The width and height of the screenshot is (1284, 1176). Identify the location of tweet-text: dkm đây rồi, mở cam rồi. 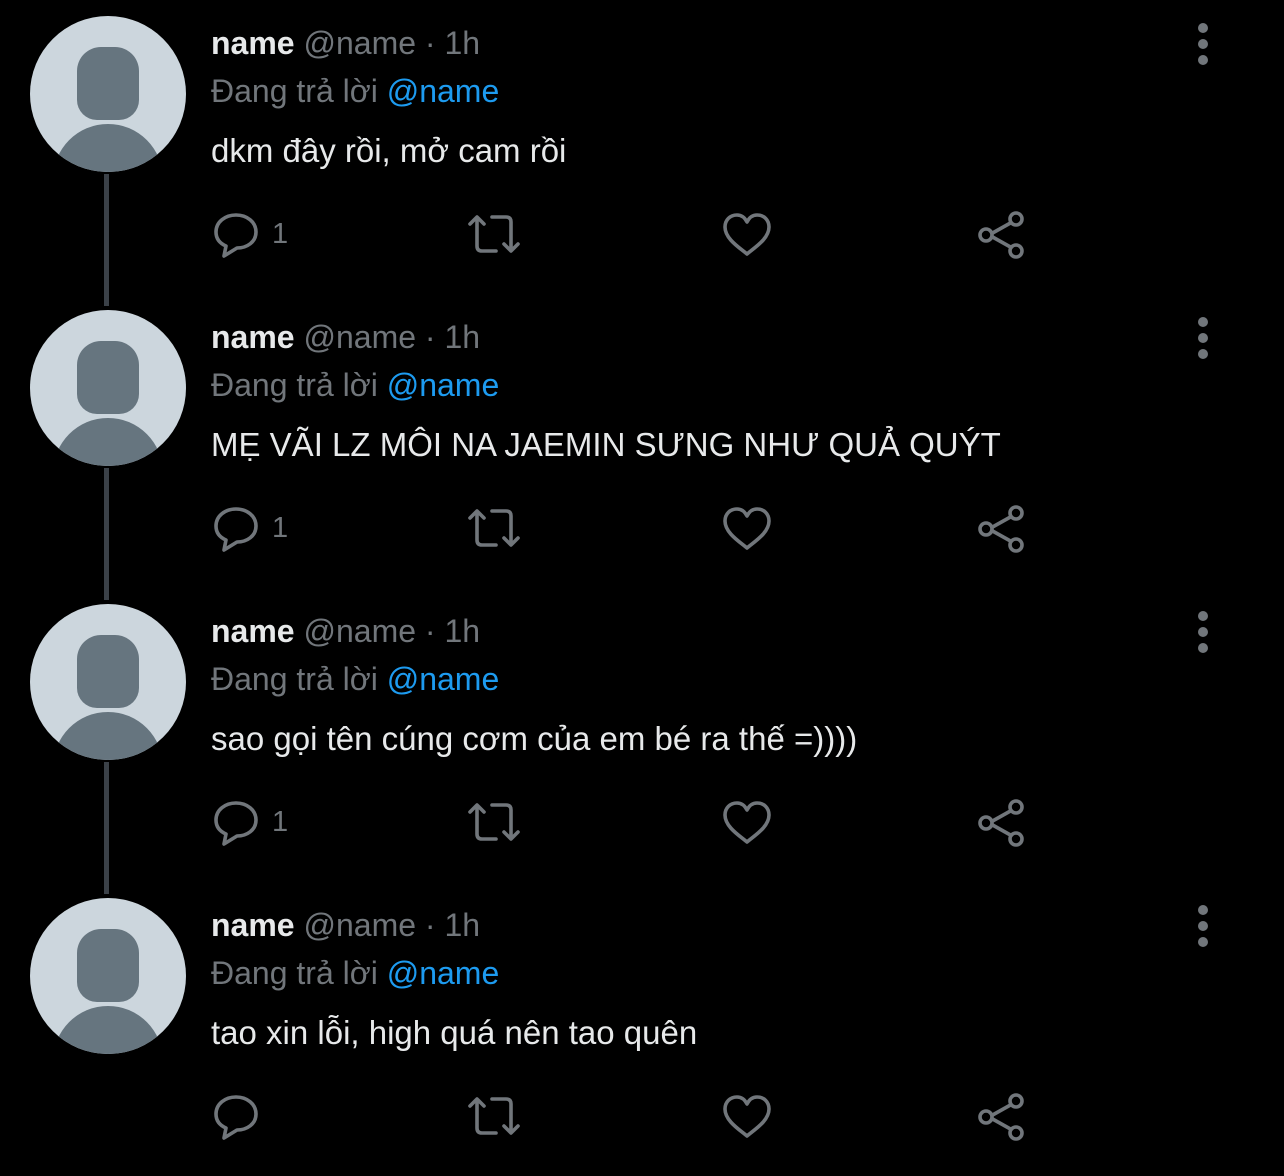
(389, 150).